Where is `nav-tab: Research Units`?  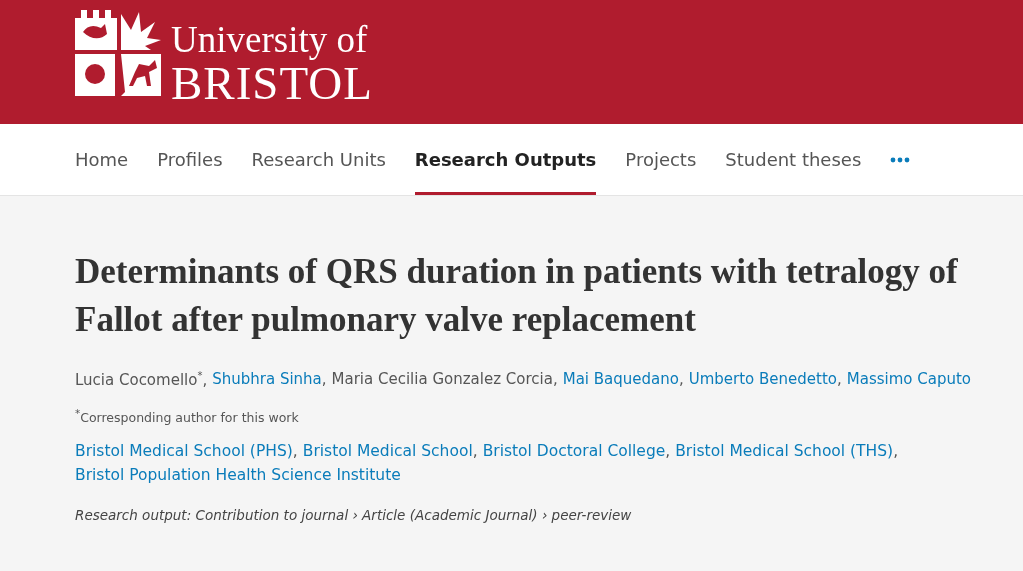 nav-tab: Research Units is located at coordinates (318, 159).